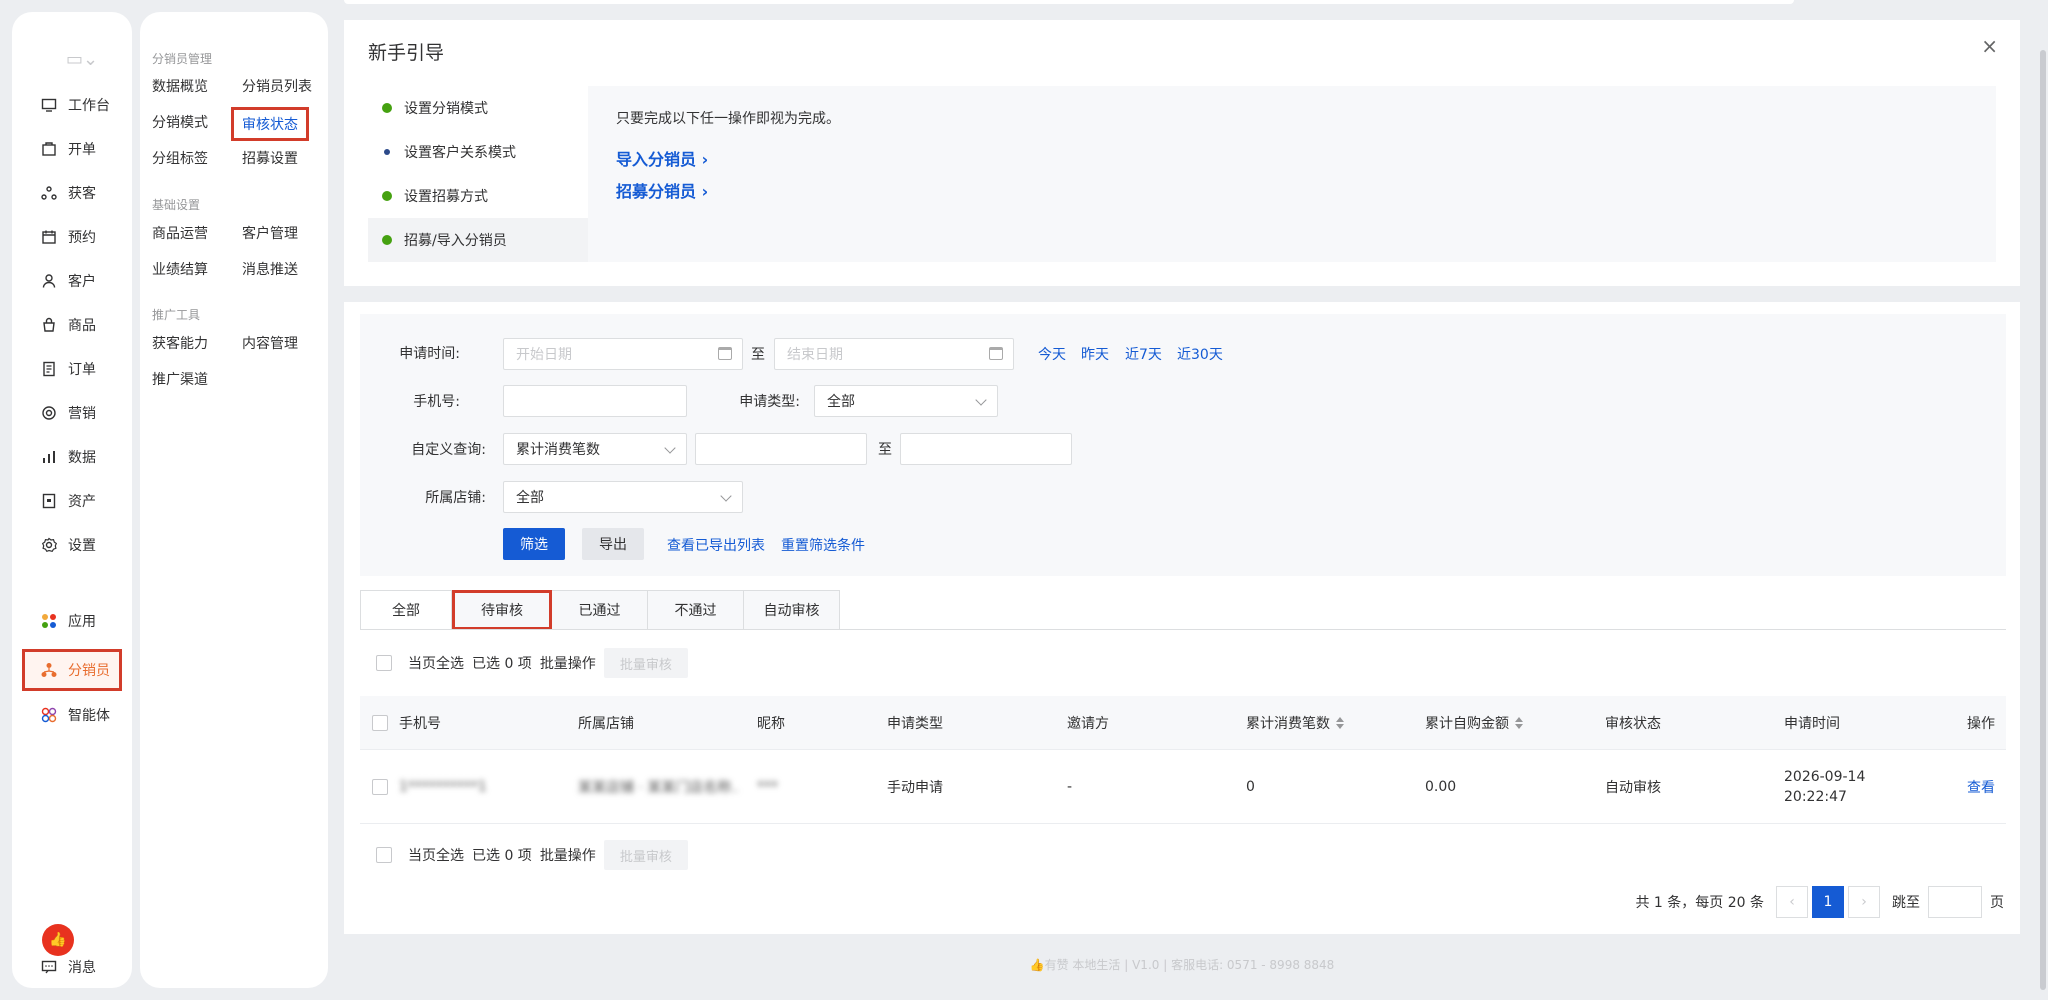 The width and height of the screenshot is (2048, 1000). Describe the element at coordinates (72, 715) in the screenshot. I see `nav-item-ai-agent: 智能体` at that location.